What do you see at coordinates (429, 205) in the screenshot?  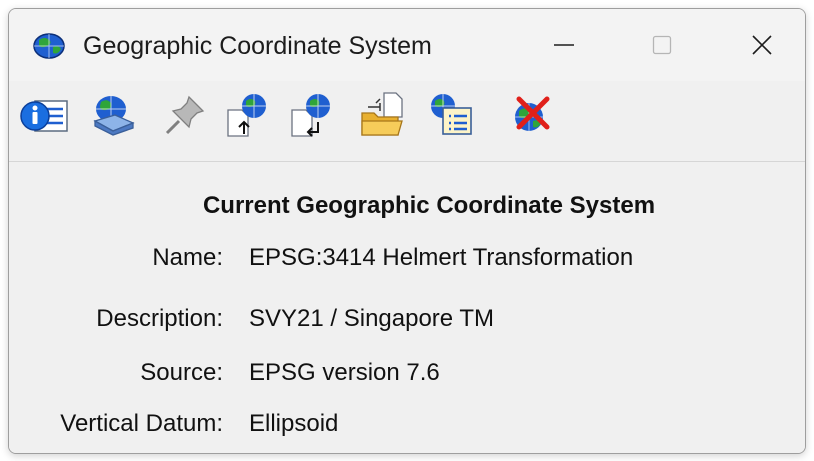 I see `section-heading: Current Geographic Coordinate System` at bounding box center [429, 205].